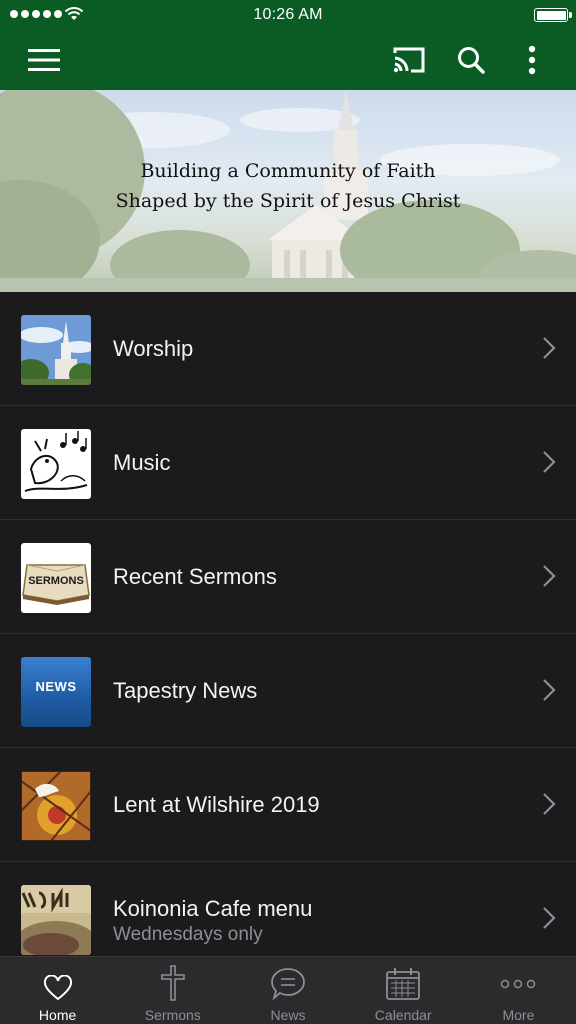  Describe the element at coordinates (288, 577) in the screenshot. I see `list-item-recent-sermons: SERMONS Recent Sermons` at that location.